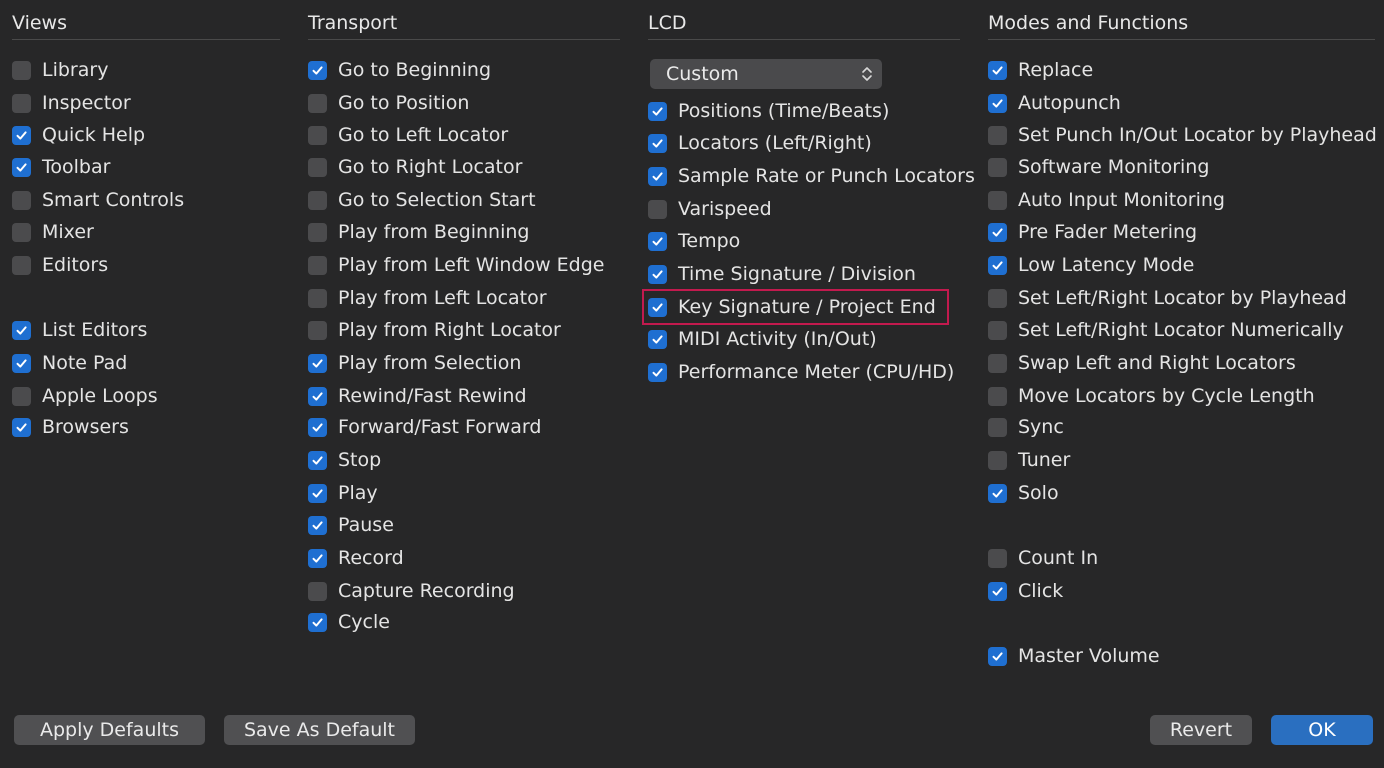  What do you see at coordinates (414, 363) in the screenshot?
I see `option-play-from-selection: Play from Selection` at bounding box center [414, 363].